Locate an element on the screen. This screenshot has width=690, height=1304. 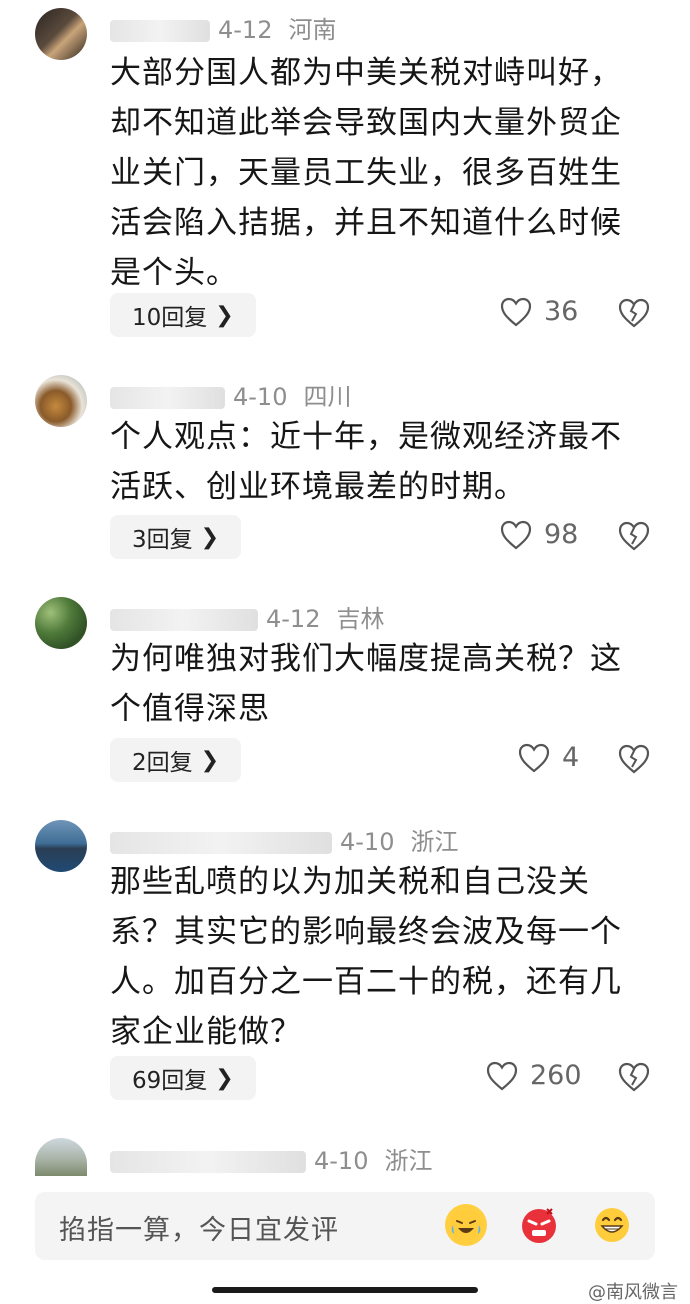
like-button: 260 is located at coordinates (534, 1075).